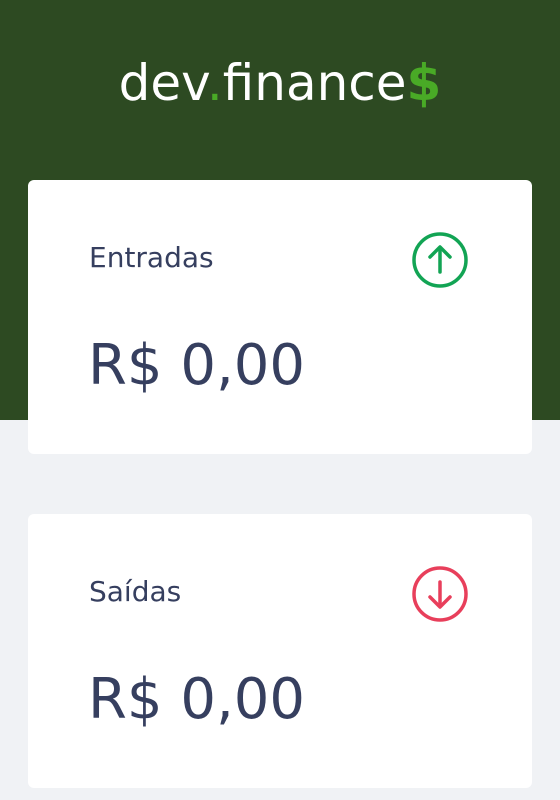  What do you see at coordinates (440, 260) in the screenshot?
I see `arrow-up-circle-icon` at bounding box center [440, 260].